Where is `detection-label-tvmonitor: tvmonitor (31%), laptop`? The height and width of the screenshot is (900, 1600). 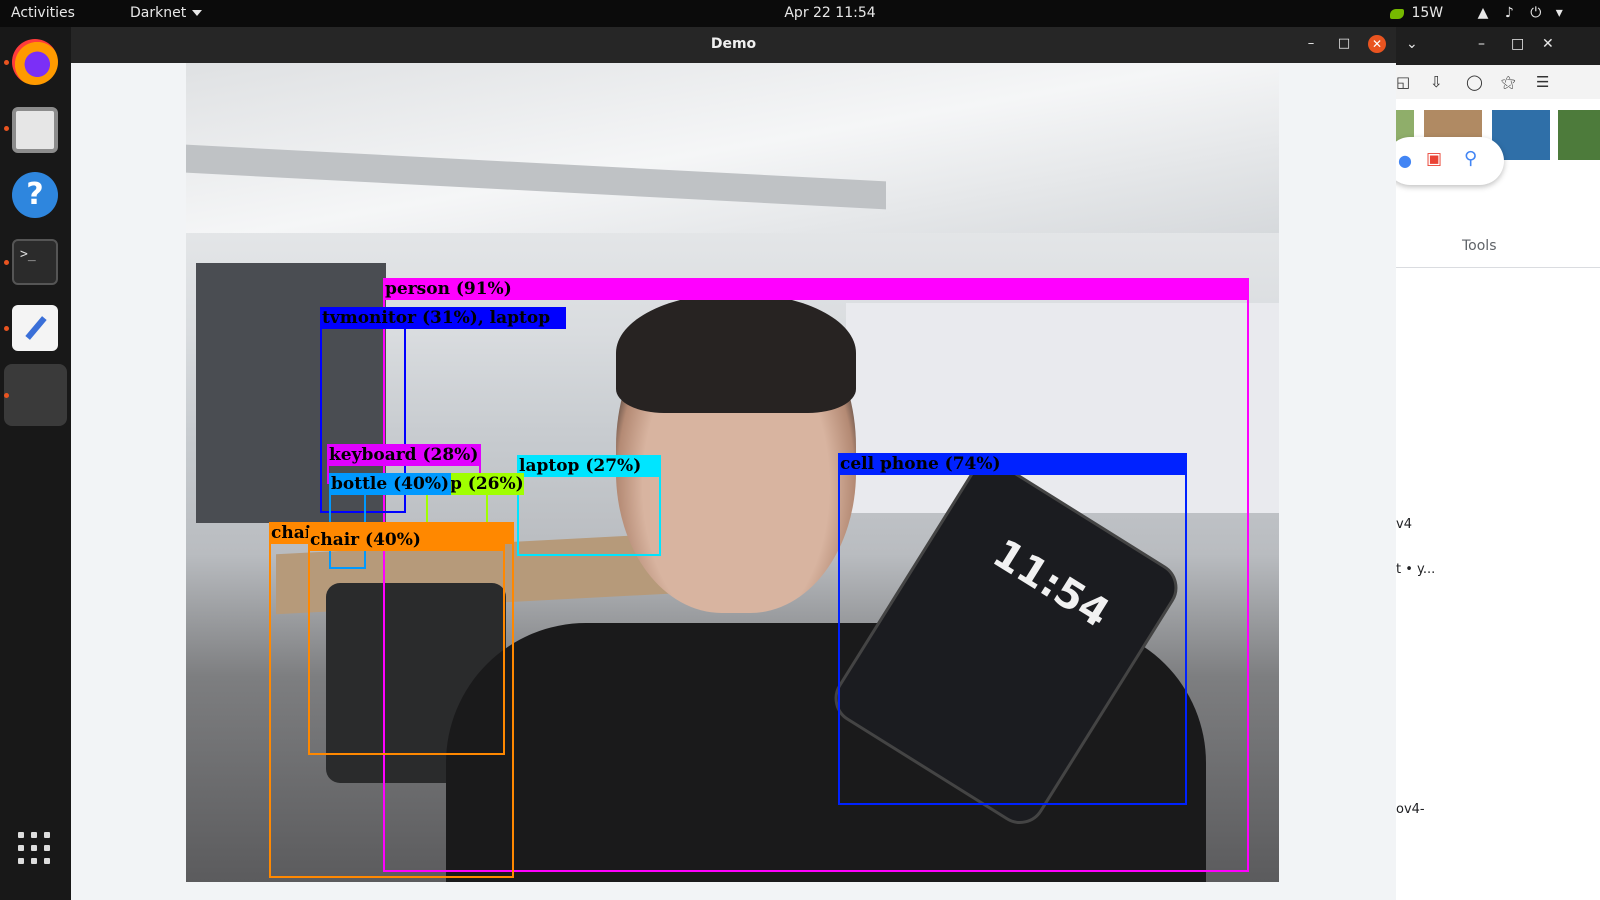
detection-label-tvmonitor: tvmonitor (31%), laptop is located at coordinates (443, 318).